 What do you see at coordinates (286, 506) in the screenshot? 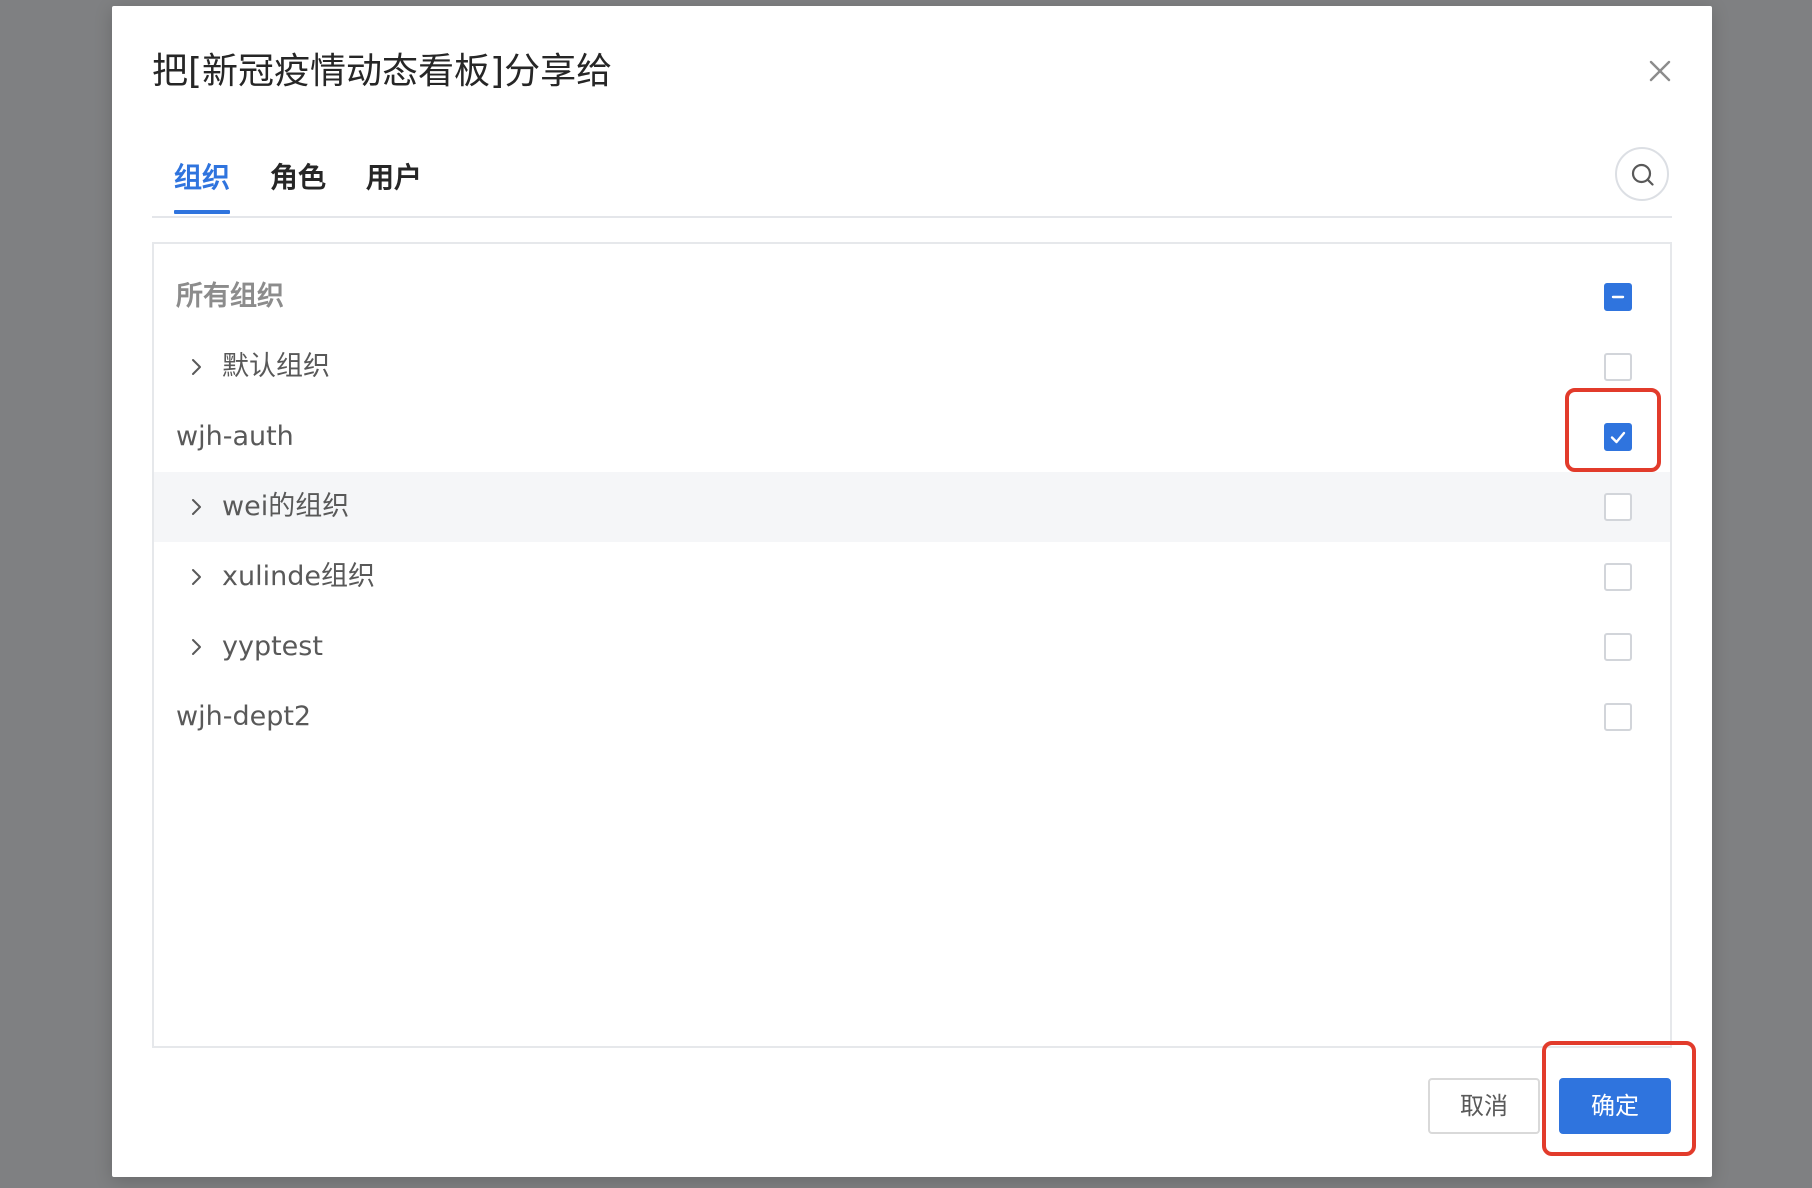
I see `tree-item-label: wei的组织` at bounding box center [286, 506].